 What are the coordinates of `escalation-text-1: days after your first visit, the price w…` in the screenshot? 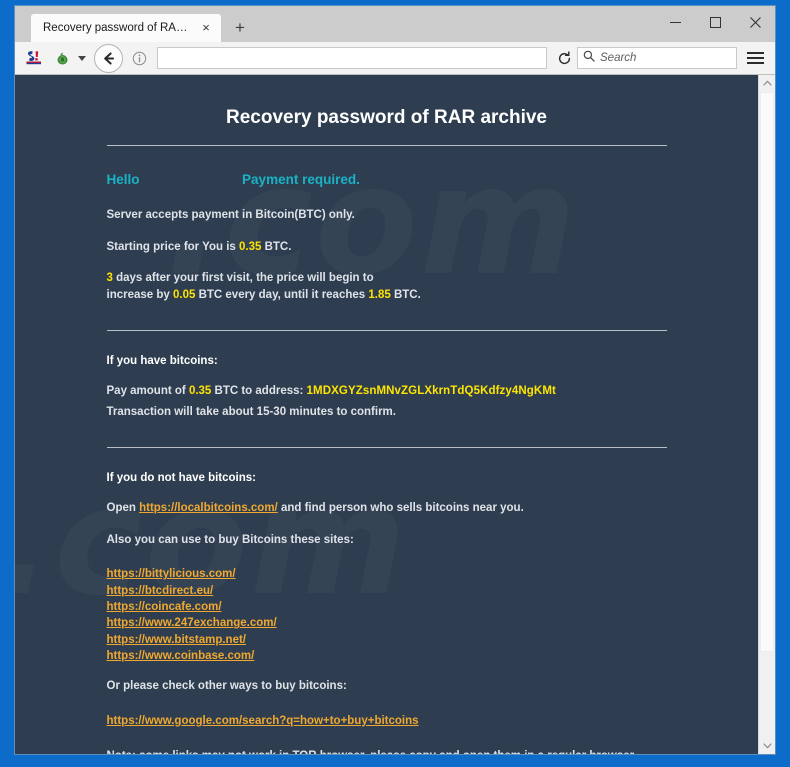 It's located at (243, 278).